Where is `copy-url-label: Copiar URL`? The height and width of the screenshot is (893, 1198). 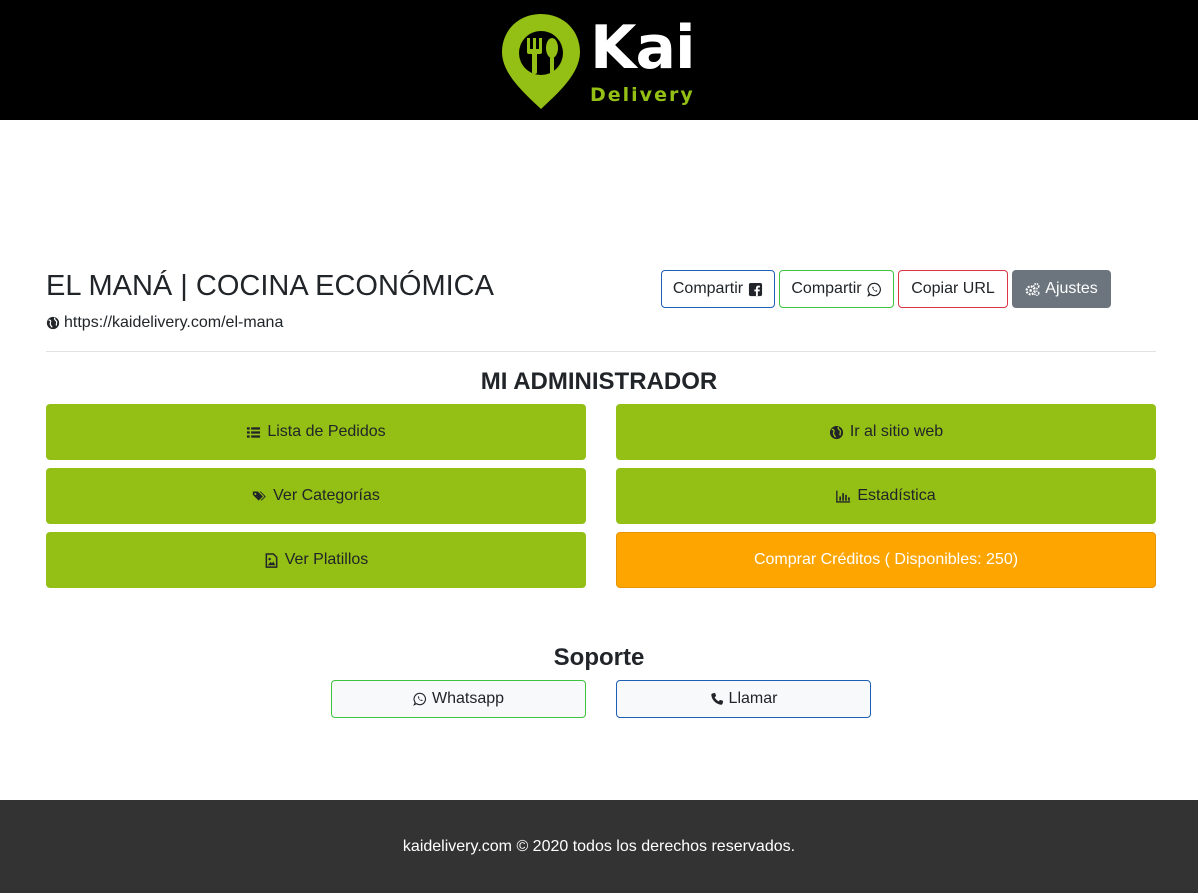
copy-url-label: Copiar URL is located at coordinates (953, 288).